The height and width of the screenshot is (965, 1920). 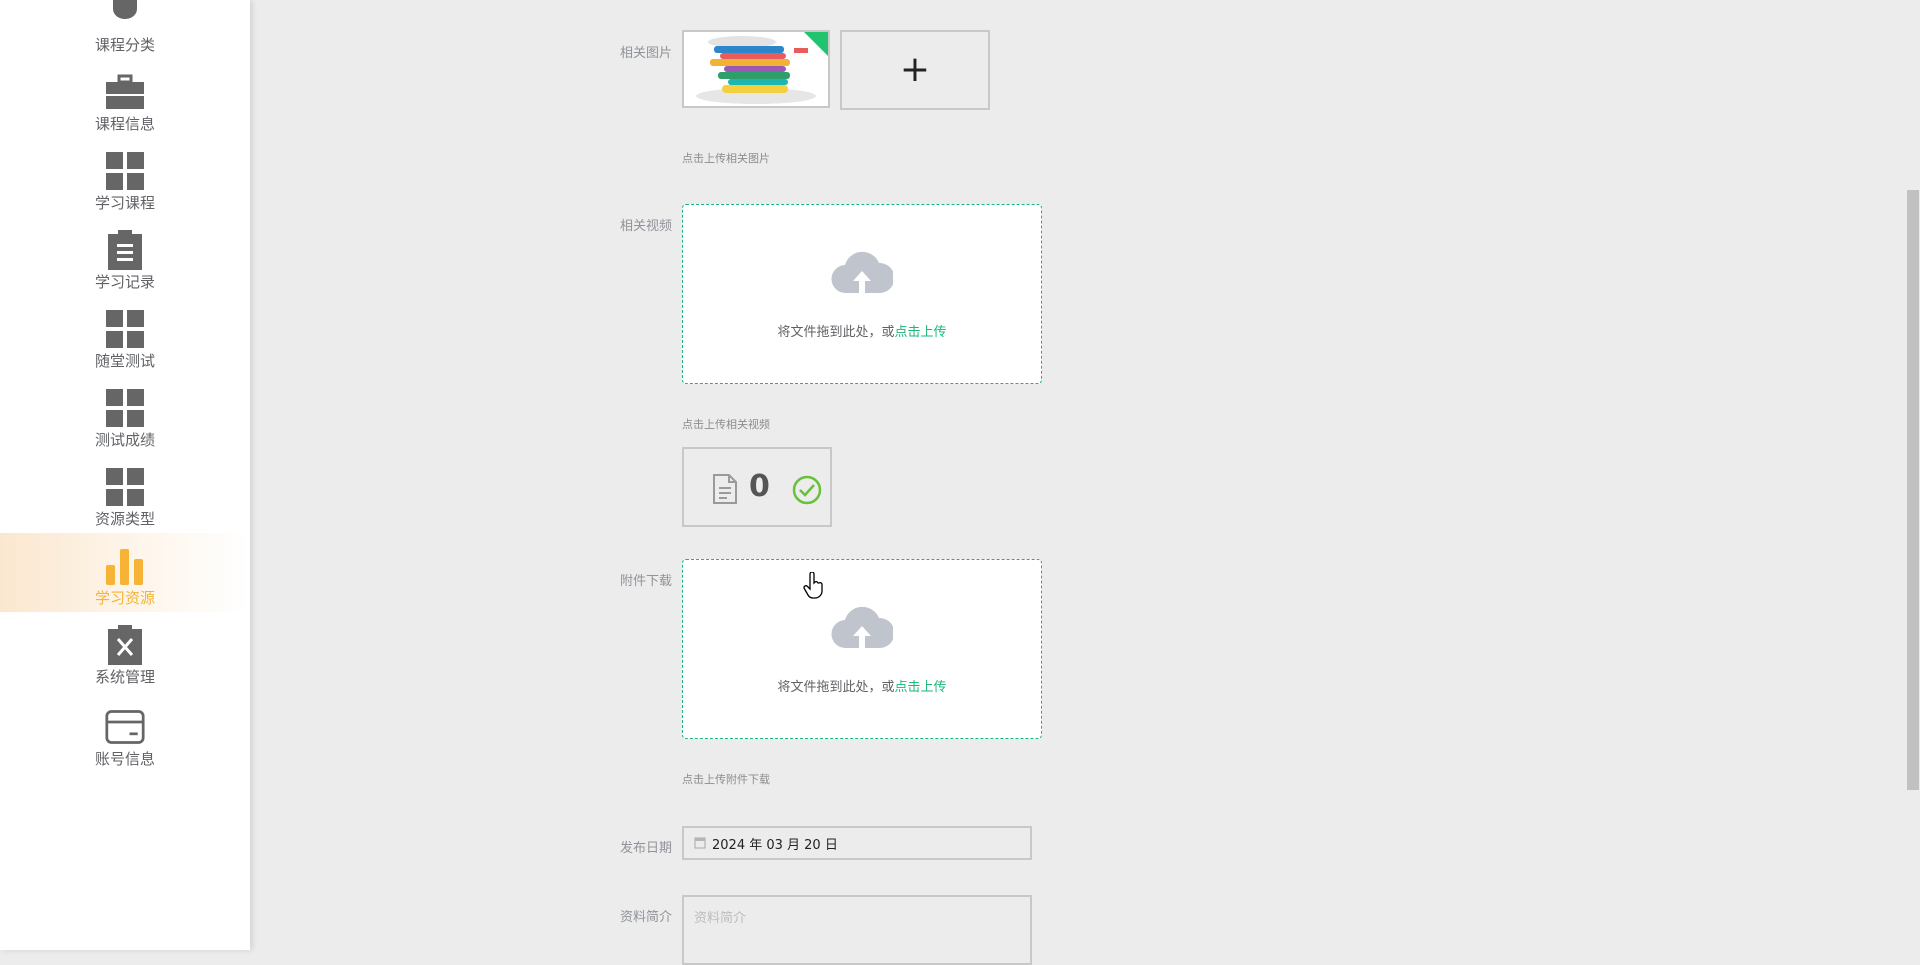 What do you see at coordinates (645, 917) in the screenshot?
I see `summary-label: 资料简介` at bounding box center [645, 917].